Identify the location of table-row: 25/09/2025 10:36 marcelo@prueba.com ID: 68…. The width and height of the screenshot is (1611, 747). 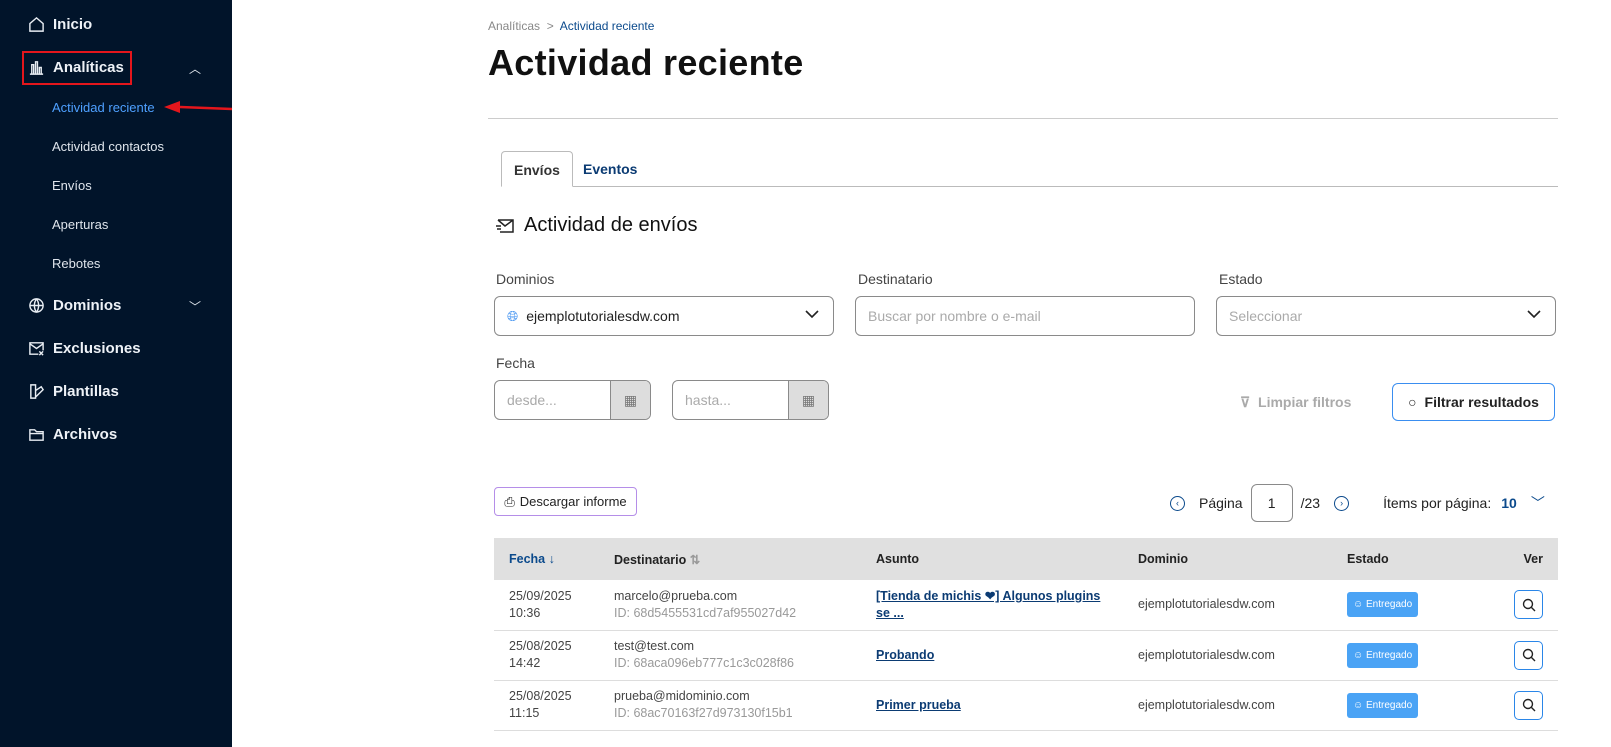
(1026, 605).